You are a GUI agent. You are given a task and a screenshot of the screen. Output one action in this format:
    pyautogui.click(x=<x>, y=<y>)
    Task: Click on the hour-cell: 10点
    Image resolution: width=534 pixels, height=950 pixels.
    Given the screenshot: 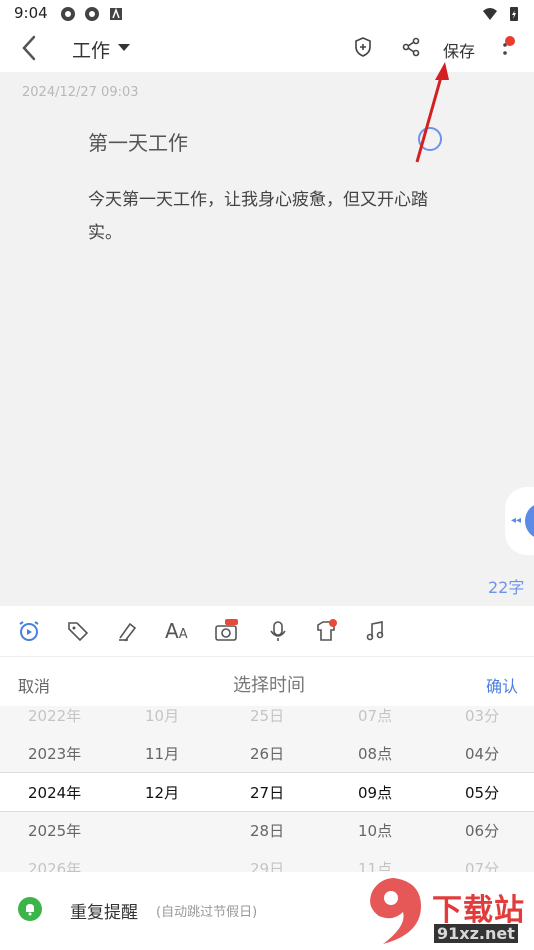 What is the action you would take?
    pyautogui.click(x=375, y=830)
    